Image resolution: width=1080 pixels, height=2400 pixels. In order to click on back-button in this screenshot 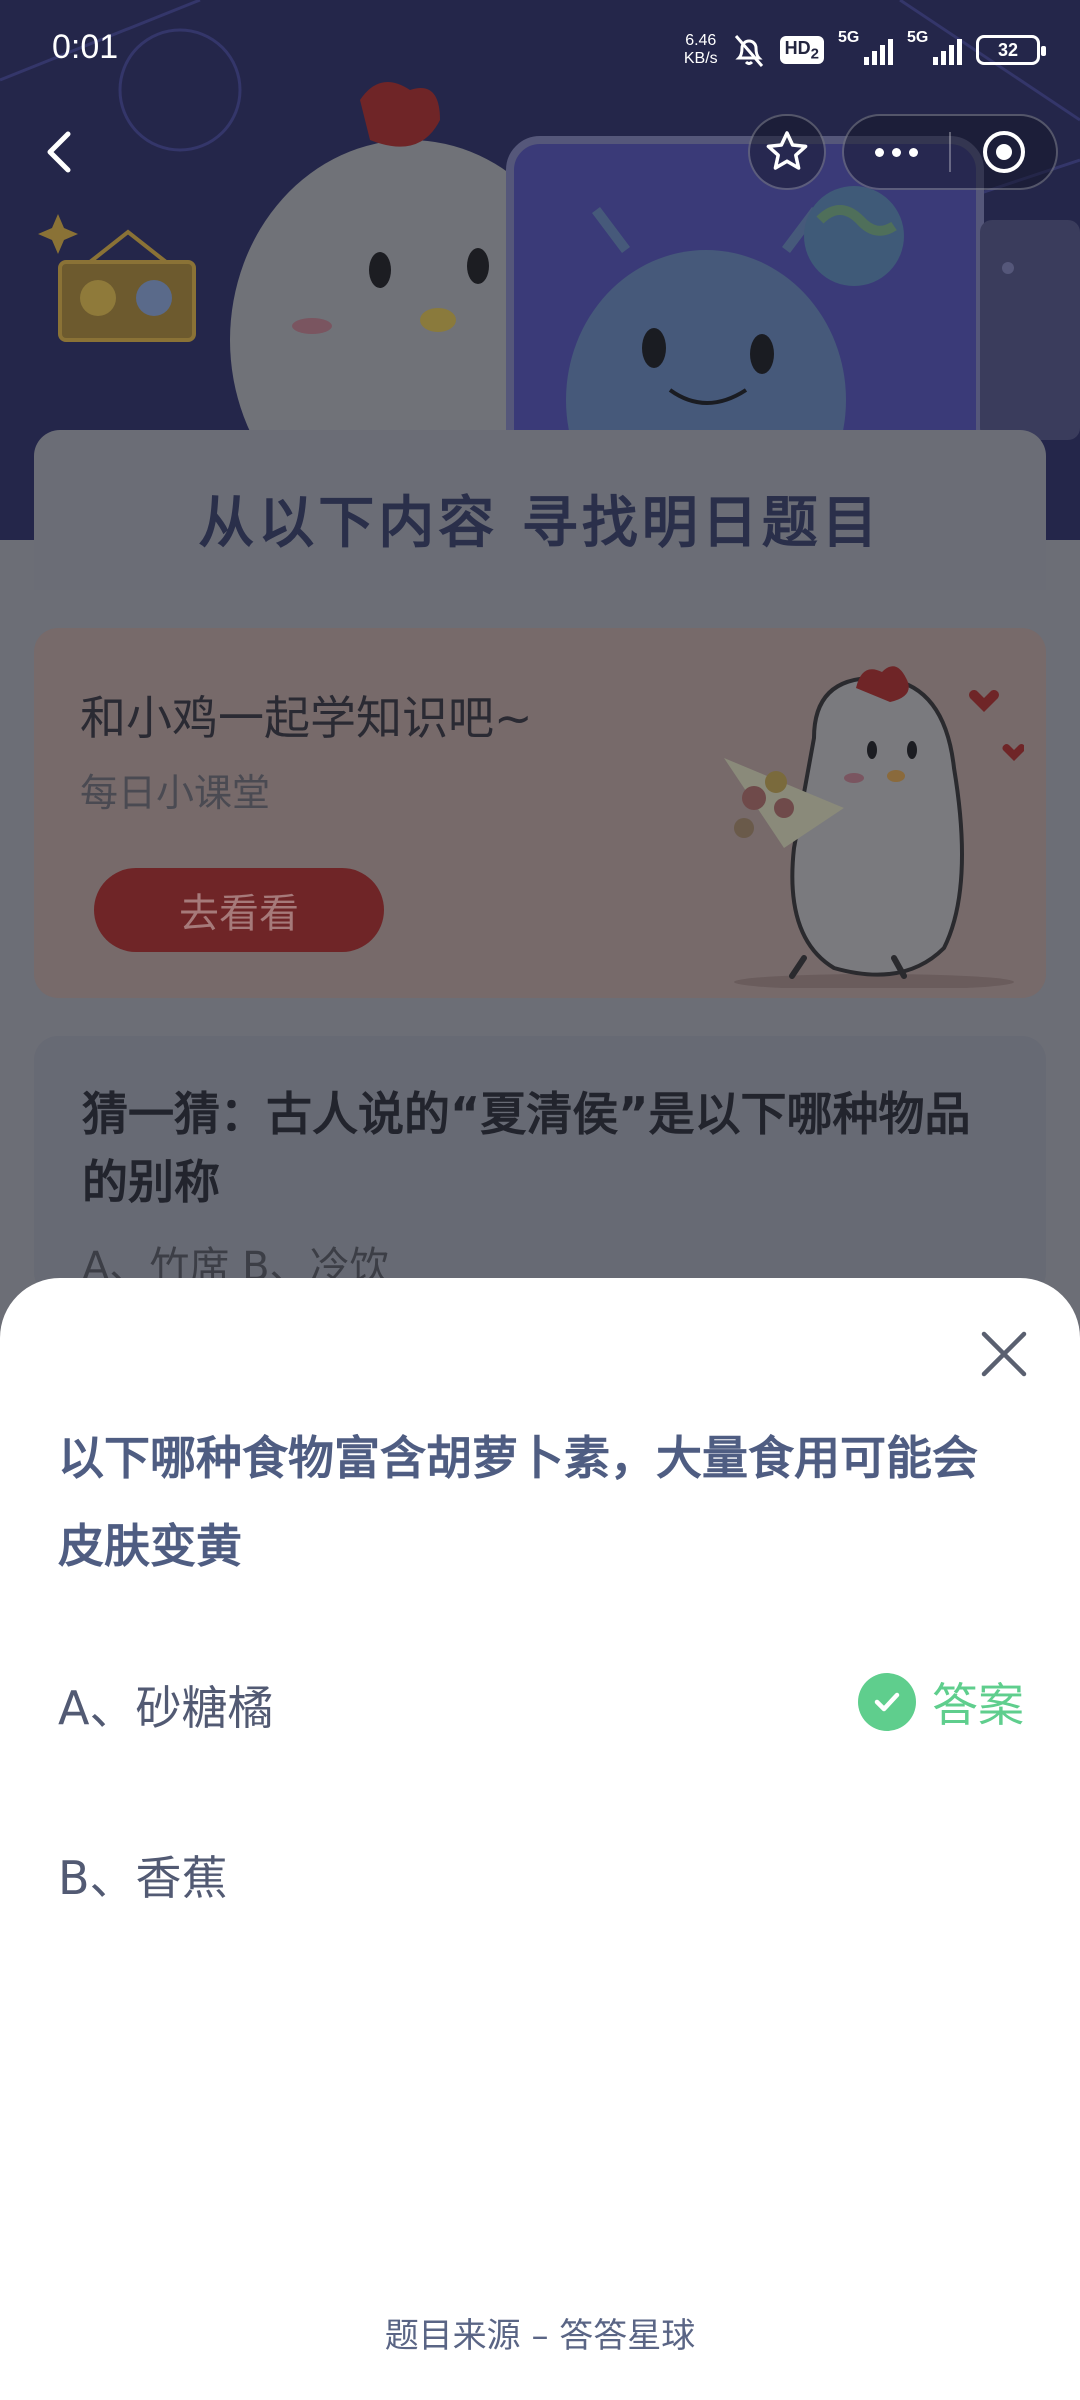, I will do `click(60, 152)`.